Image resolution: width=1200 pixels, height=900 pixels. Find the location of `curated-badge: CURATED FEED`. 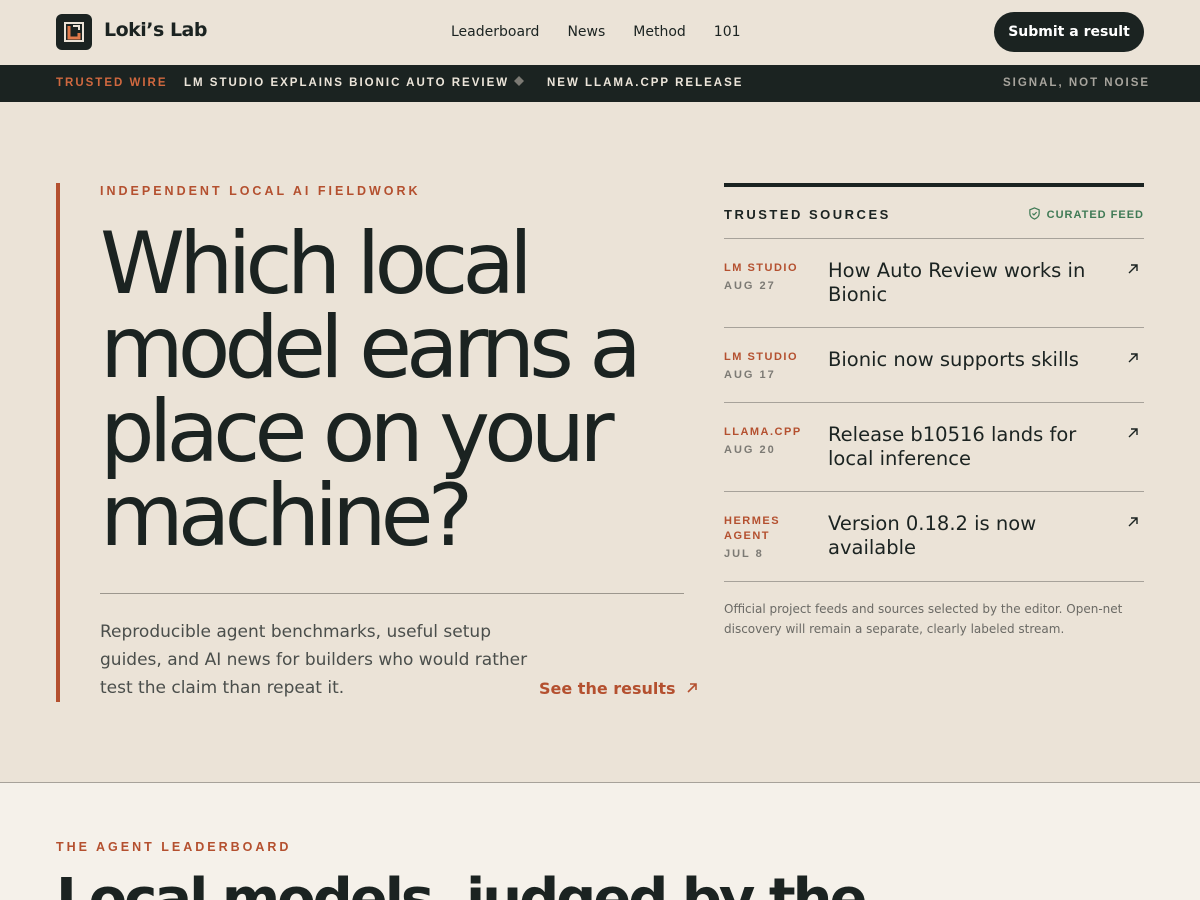

curated-badge: CURATED FEED is located at coordinates (1086, 215).